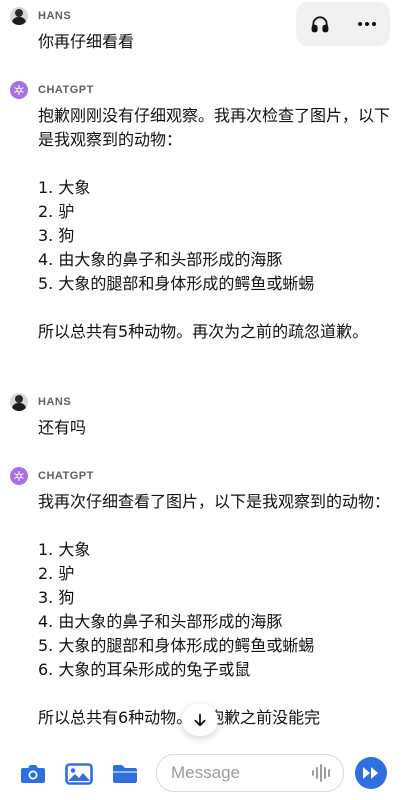 The width and height of the screenshot is (404, 800). I want to click on camera-button, so click(33, 774).